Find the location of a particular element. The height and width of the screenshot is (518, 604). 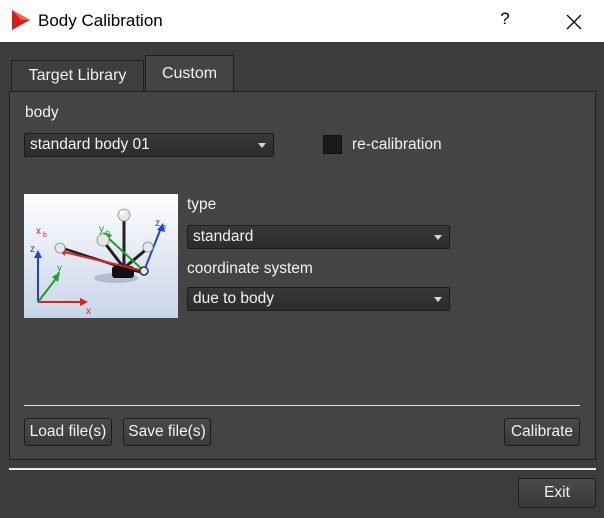

load-files-button: Load file(s) is located at coordinates (68, 432).